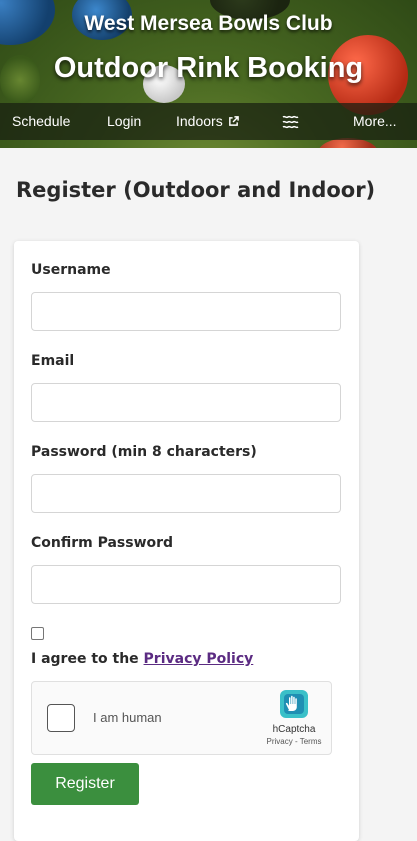  I want to click on club-name: West Mersea Bowls Club, so click(208, 23).